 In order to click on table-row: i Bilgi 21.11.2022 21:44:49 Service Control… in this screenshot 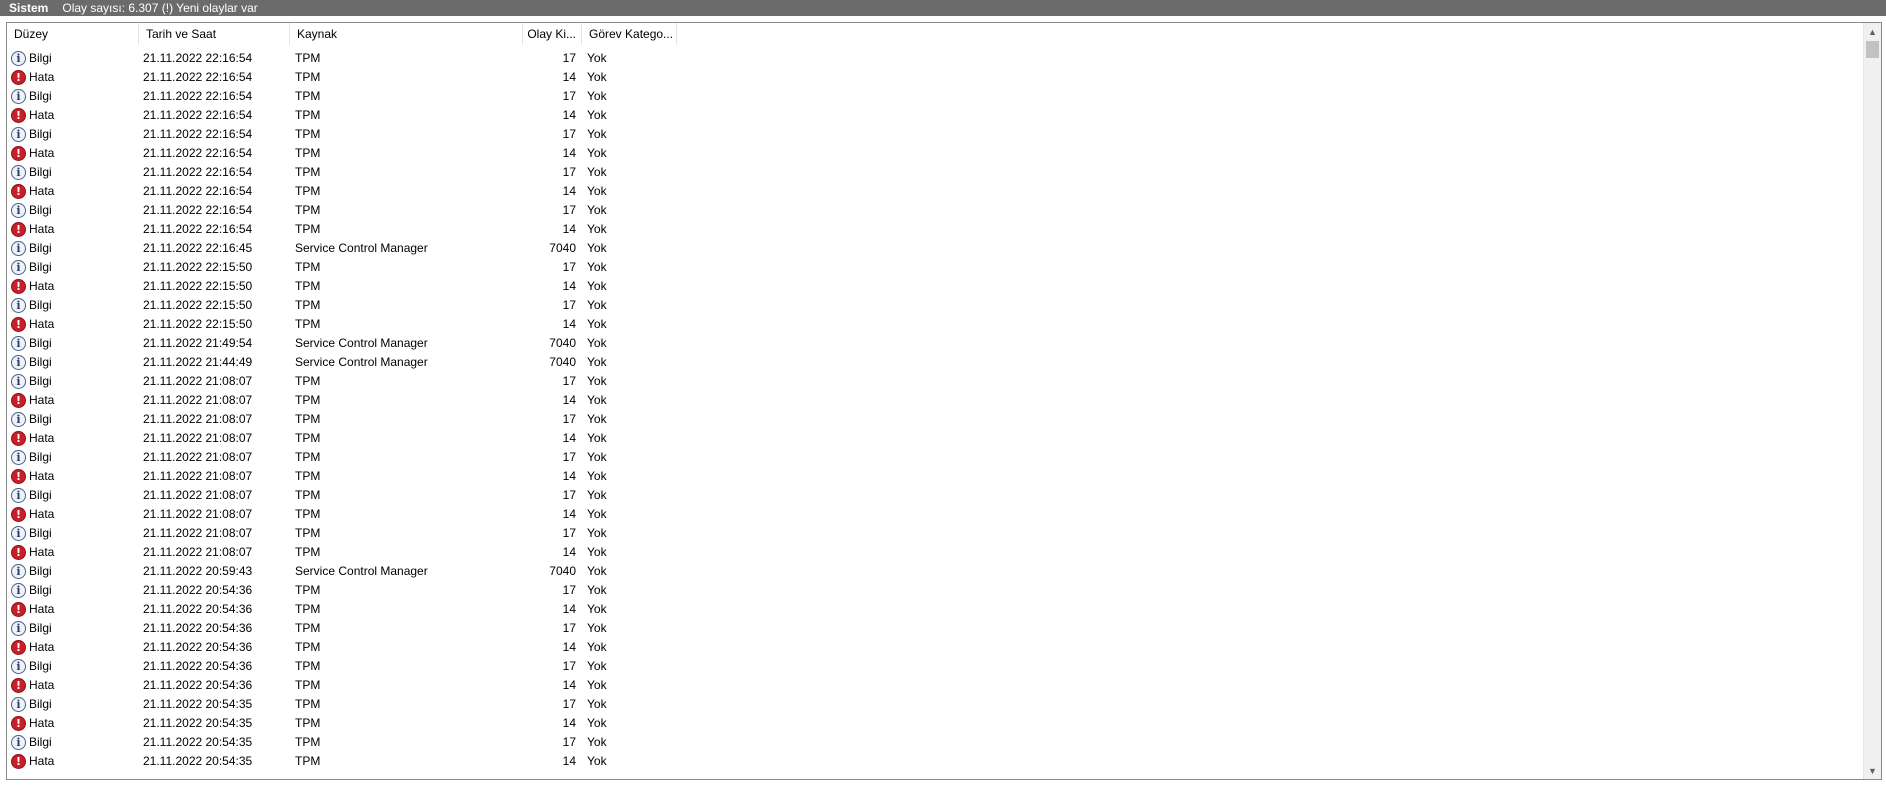, I will do `click(936, 362)`.